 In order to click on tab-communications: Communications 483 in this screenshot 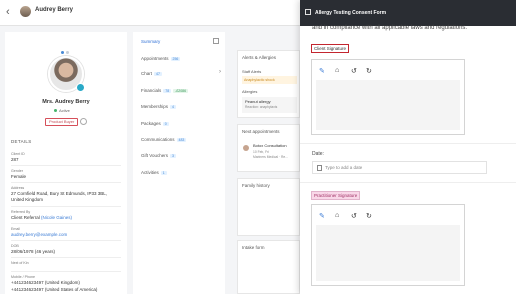, I will do `click(164, 139)`.